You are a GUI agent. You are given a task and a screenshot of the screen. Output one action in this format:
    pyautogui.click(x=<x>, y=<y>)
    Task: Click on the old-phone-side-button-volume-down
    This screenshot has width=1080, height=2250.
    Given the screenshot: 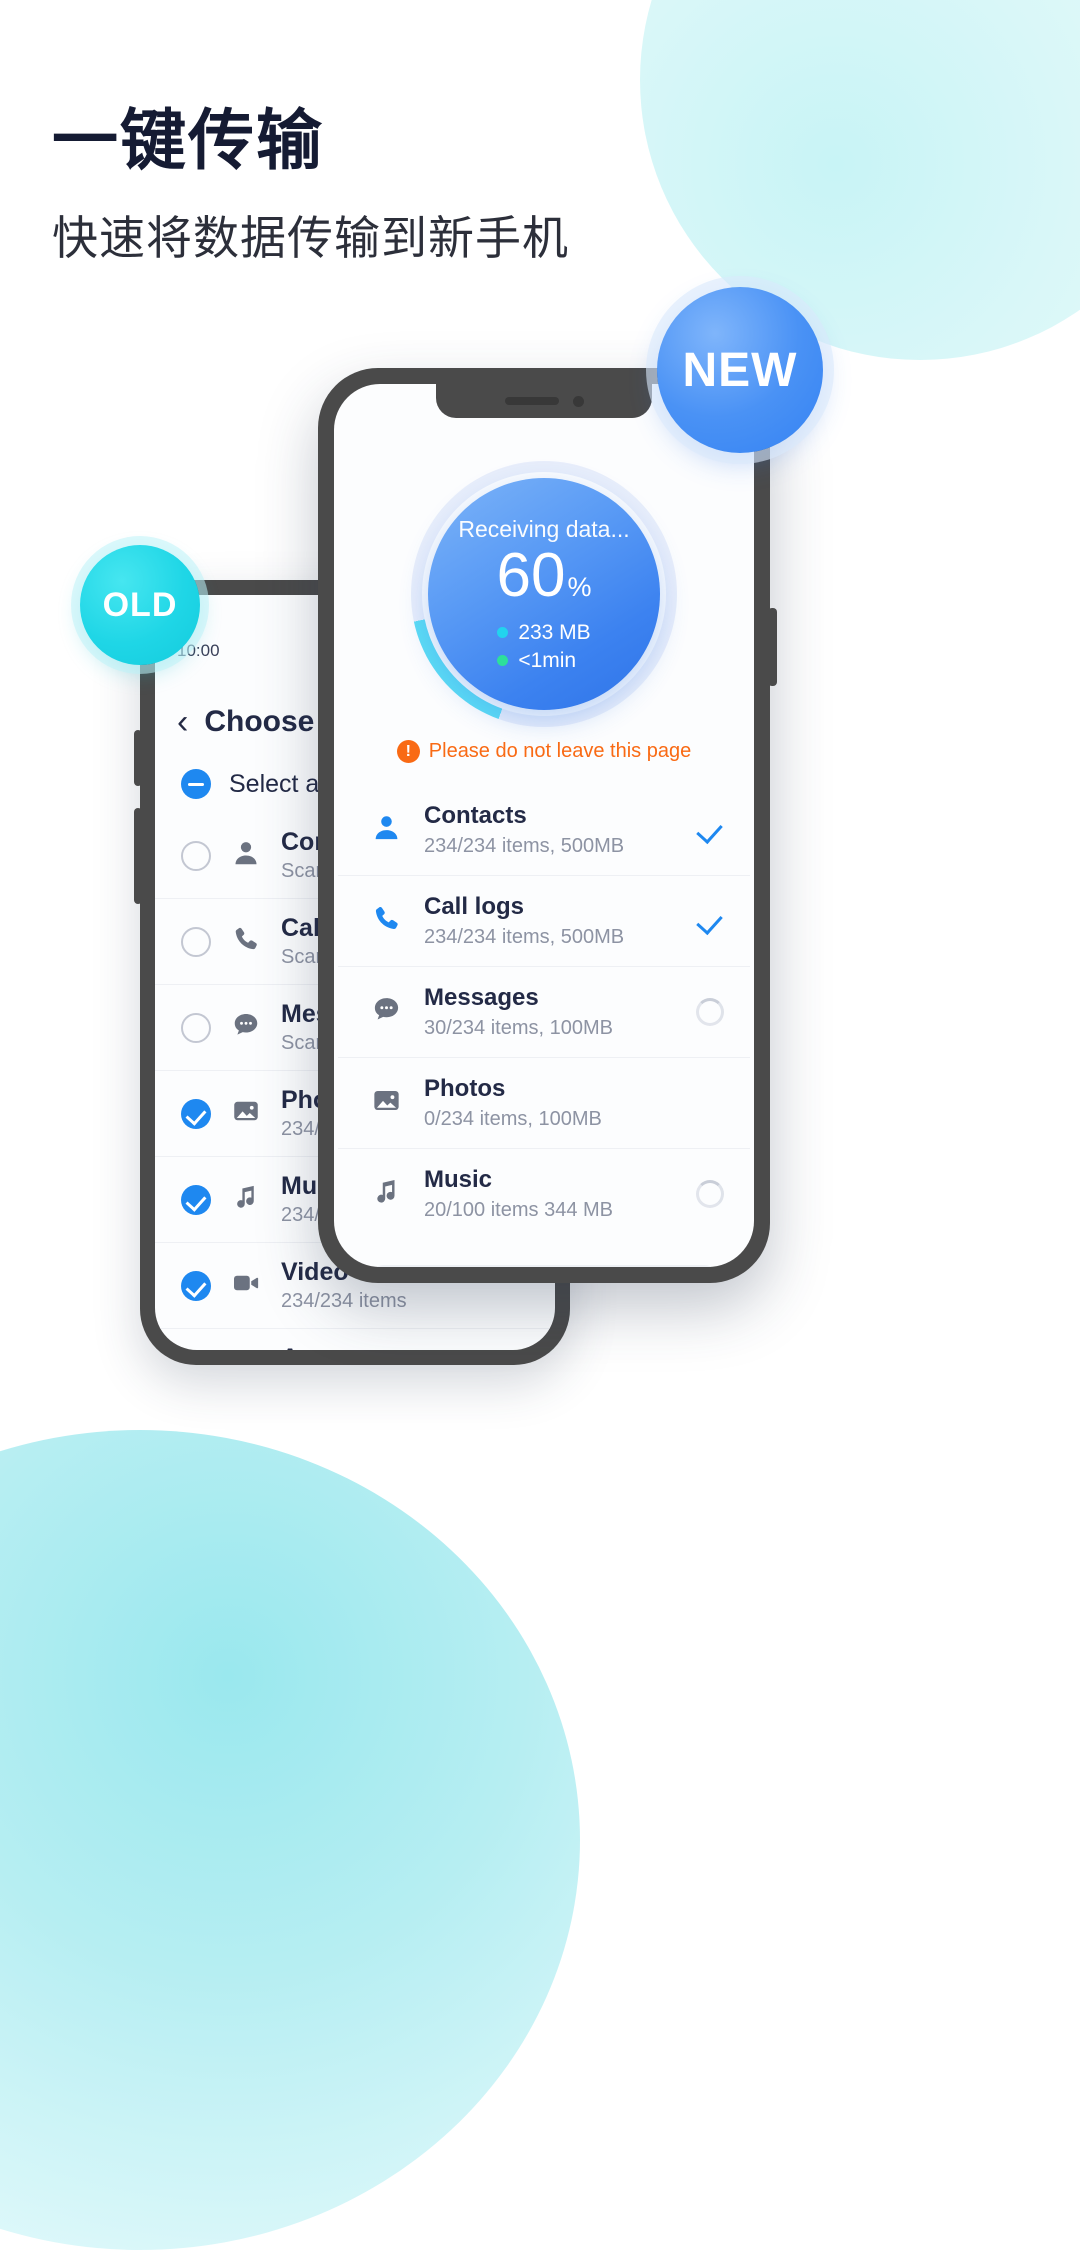 What is the action you would take?
    pyautogui.click(x=138, y=856)
    